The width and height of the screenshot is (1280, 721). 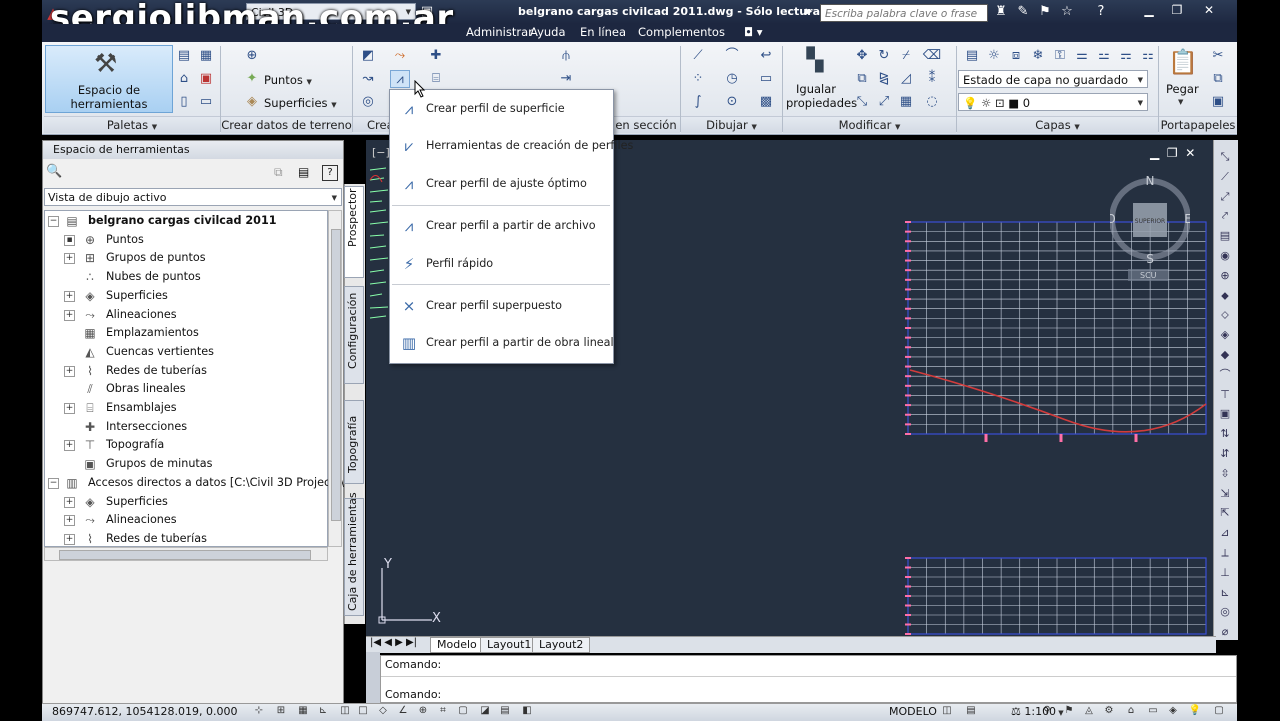 What do you see at coordinates (363, 711) in the screenshot?
I see `osnap-icon: □` at bounding box center [363, 711].